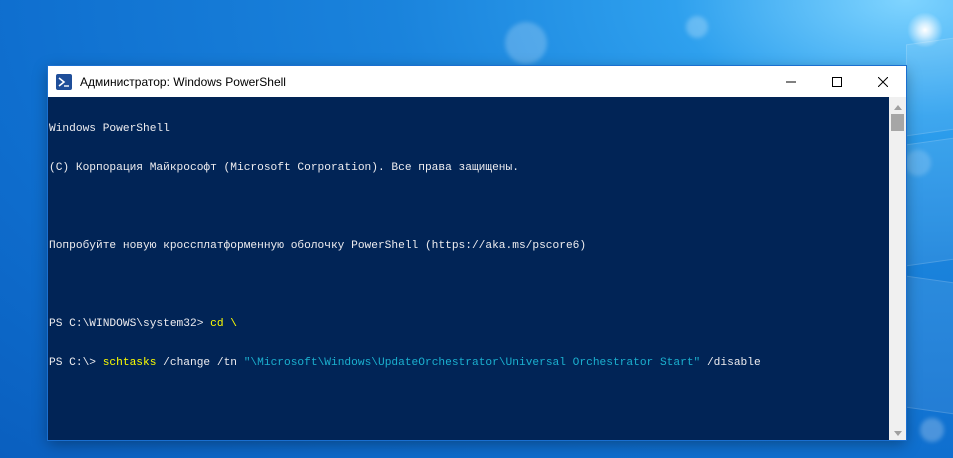 This screenshot has width=953, height=458. I want to click on prompt: PS C:\>, so click(76, 363).